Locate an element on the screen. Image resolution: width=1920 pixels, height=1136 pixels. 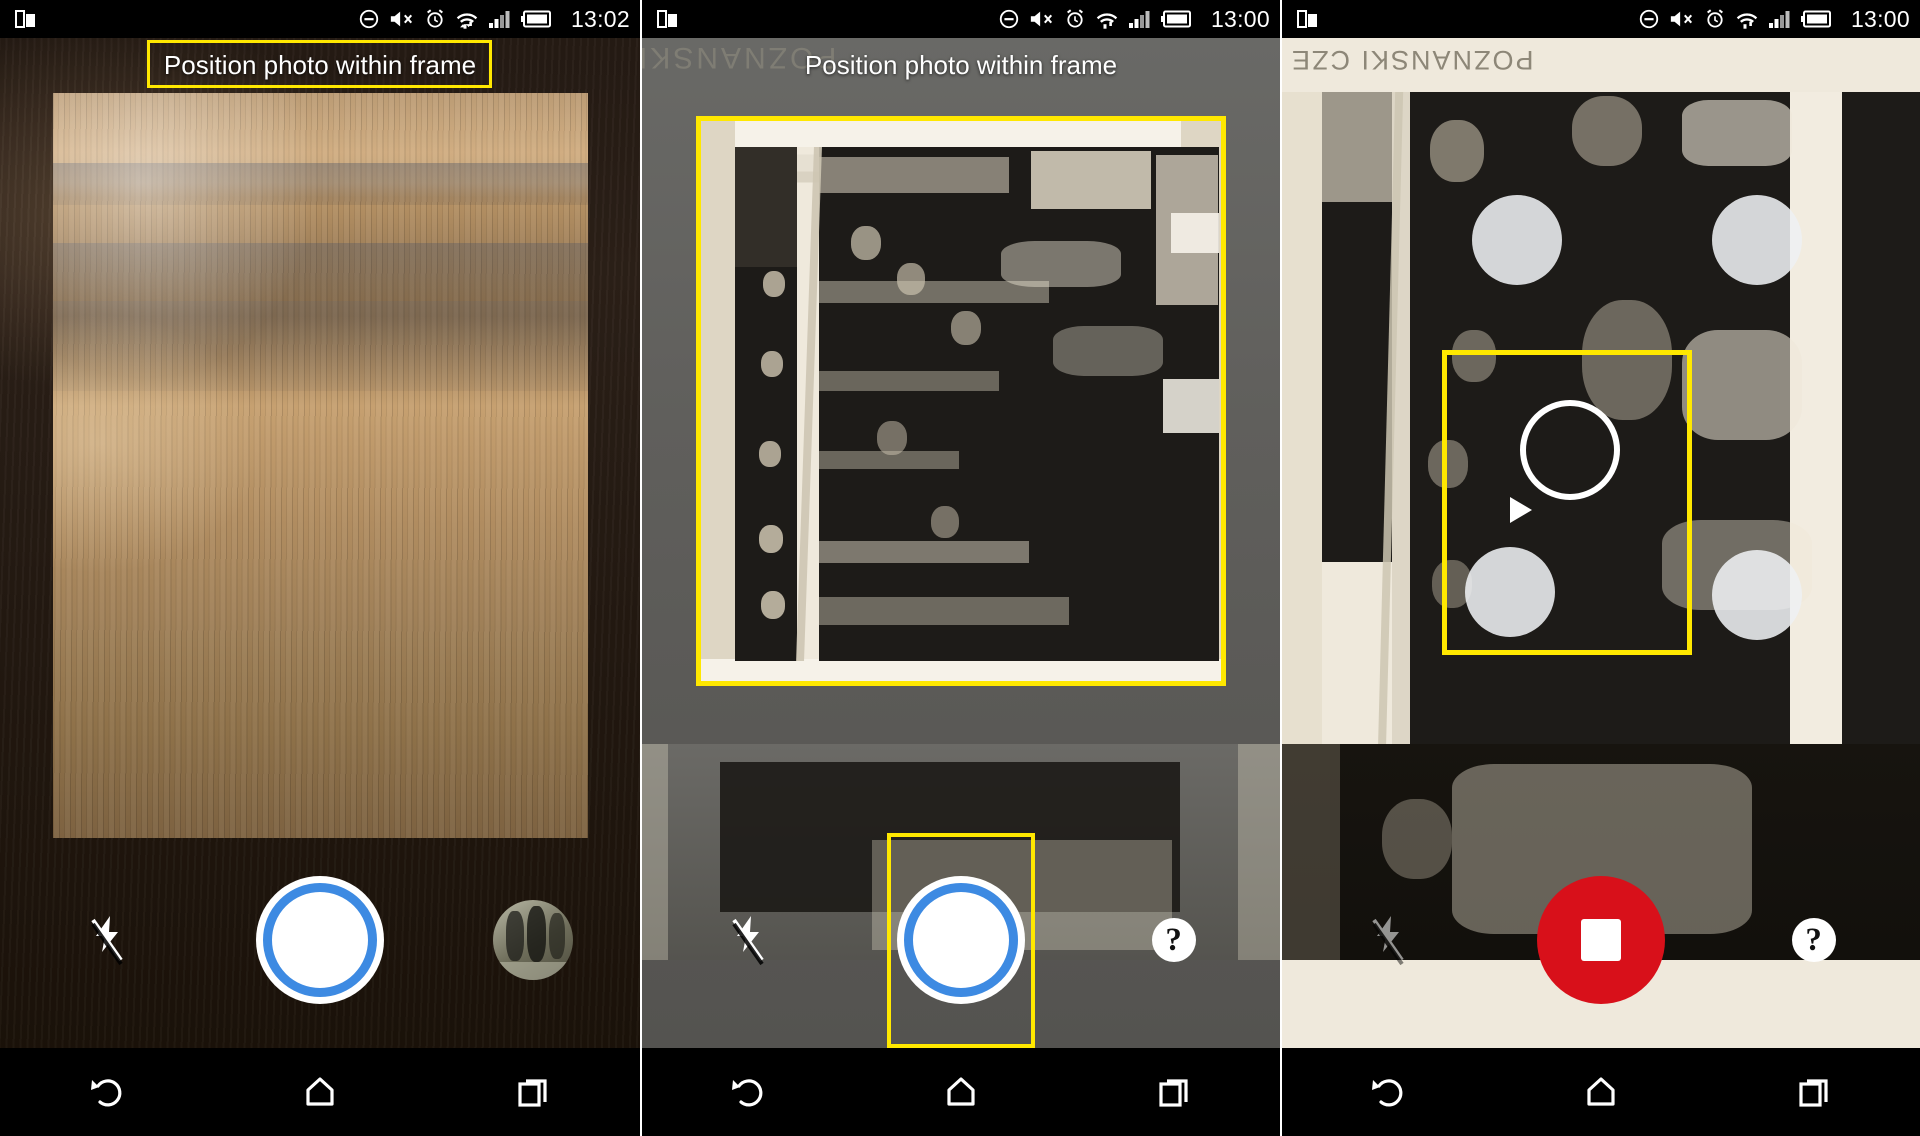
capture-target-dot-top-left is located at coordinates (1517, 240).